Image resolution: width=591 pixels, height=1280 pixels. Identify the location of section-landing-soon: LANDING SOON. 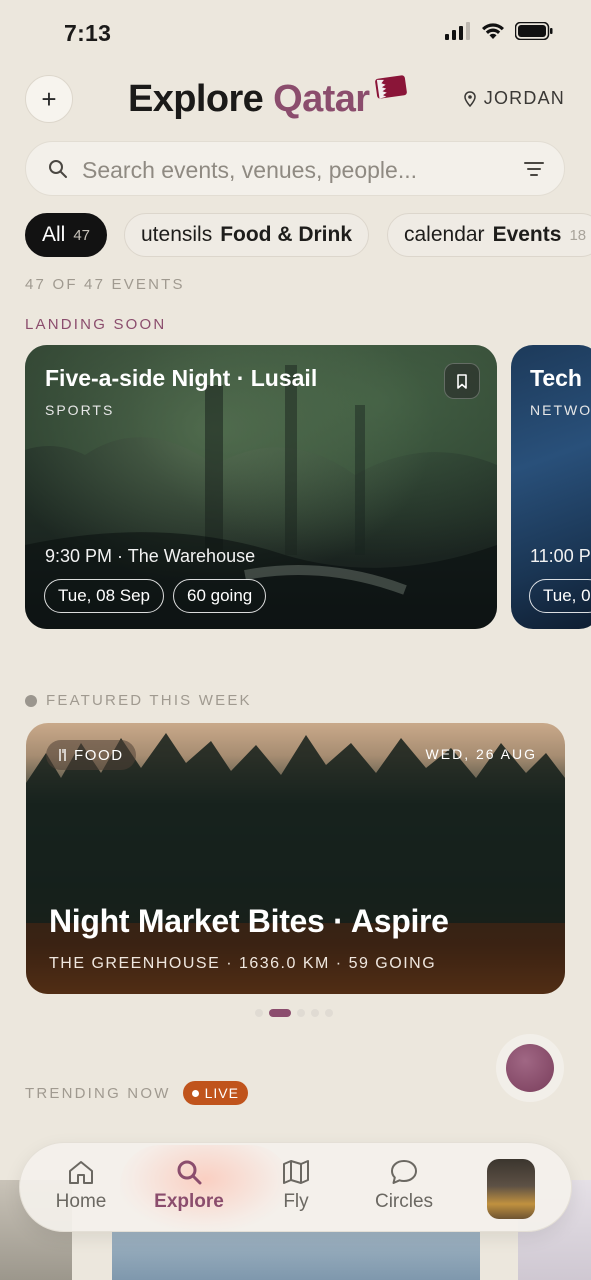
(96, 324).